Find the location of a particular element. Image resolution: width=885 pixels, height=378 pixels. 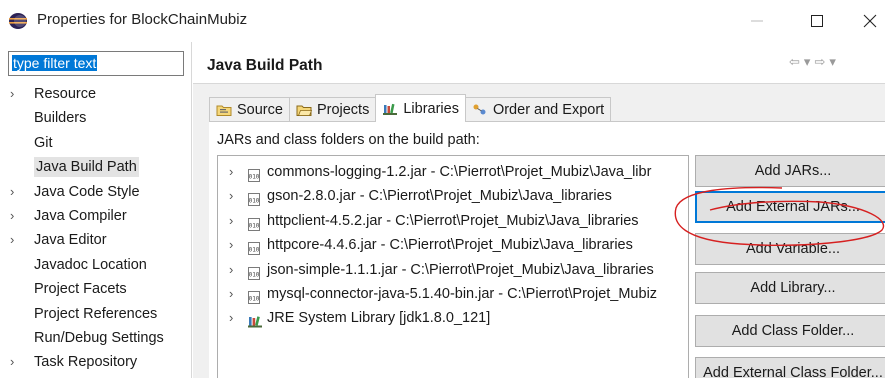

minimize-button is located at coordinates (757, 21).